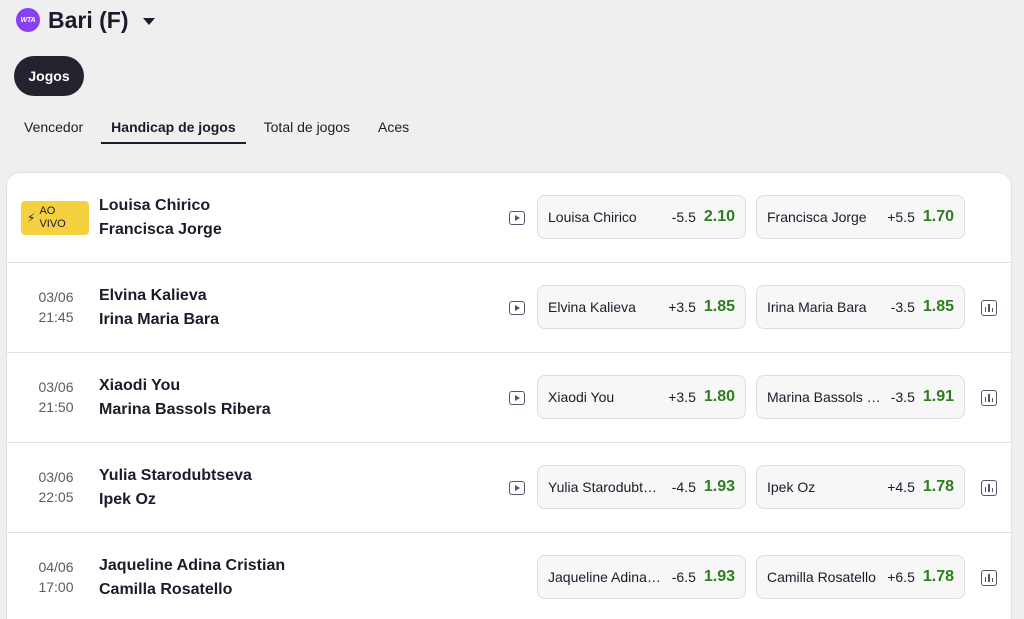  What do you see at coordinates (821, 577) in the screenshot?
I see `odds-selection-name: Camilla Rosatello` at bounding box center [821, 577].